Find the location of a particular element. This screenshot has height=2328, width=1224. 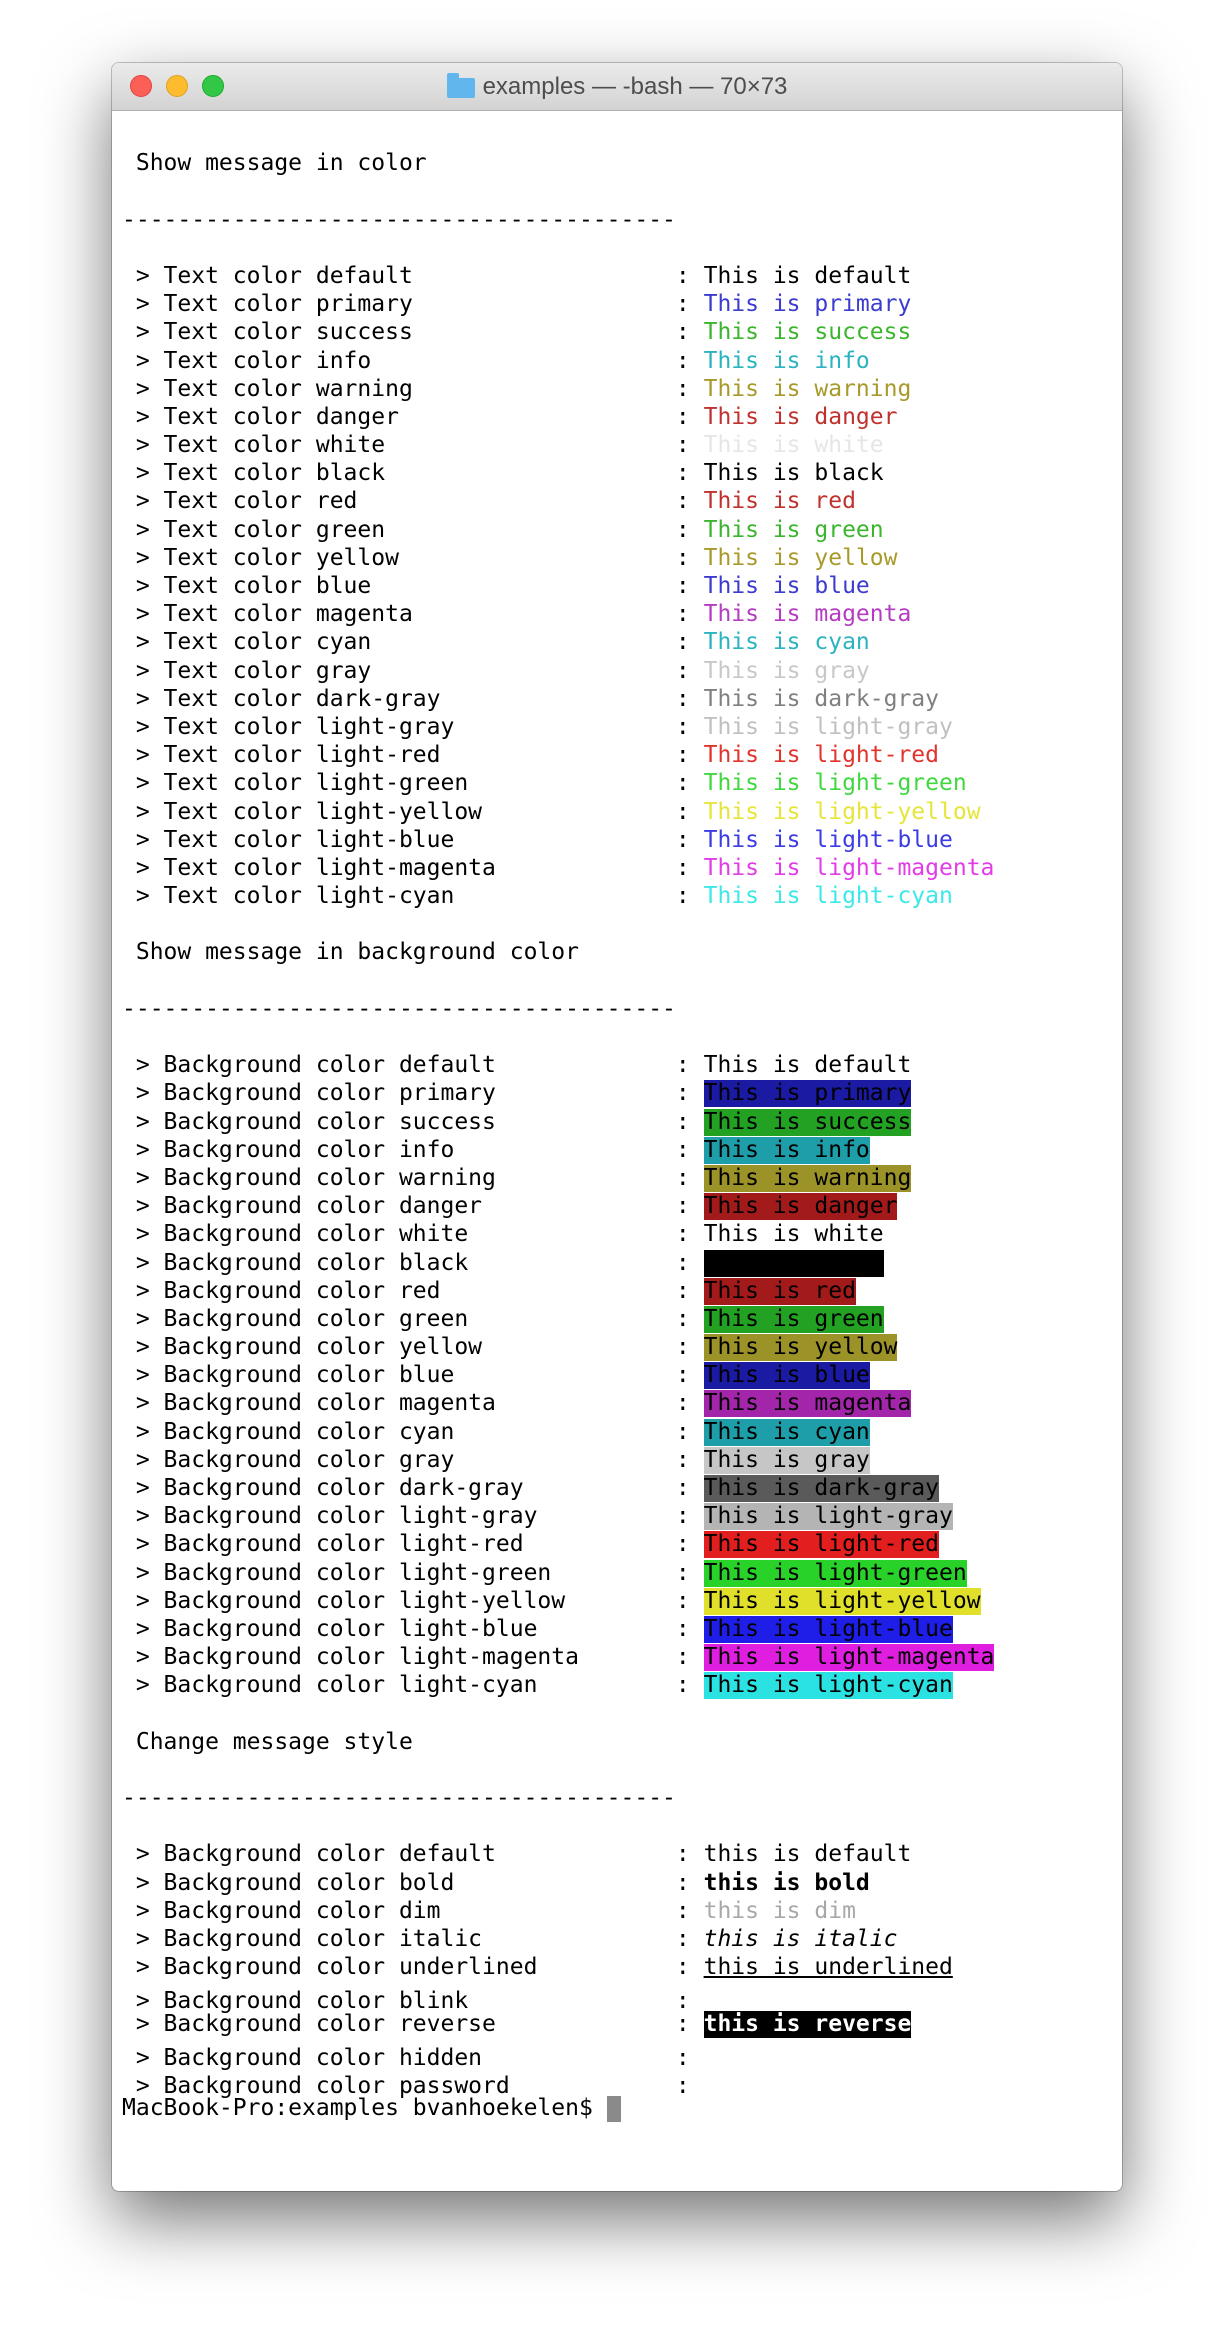

row-value: This is gray is located at coordinates (786, 670).